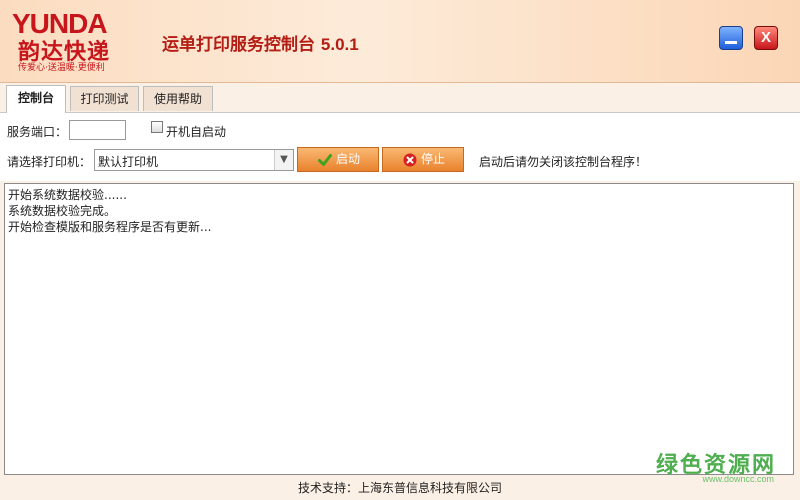 The height and width of the screenshot is (500, 800). What do you see at coordinates (348, 159) in the screenshot?
I see `start-button-label: 启动` at bounding box center [348, 159].